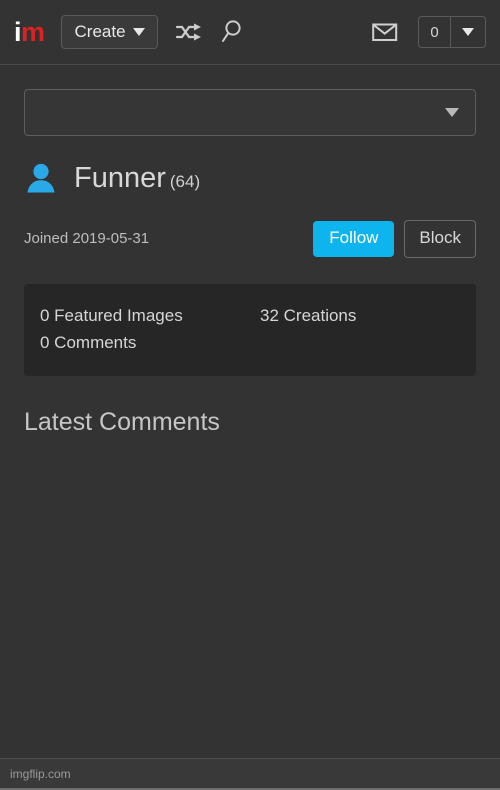 The image size is (500, 790). Describe the element at coordinates (250, 32) in the screenshot. I see `site-header: im Create 0` at that location.